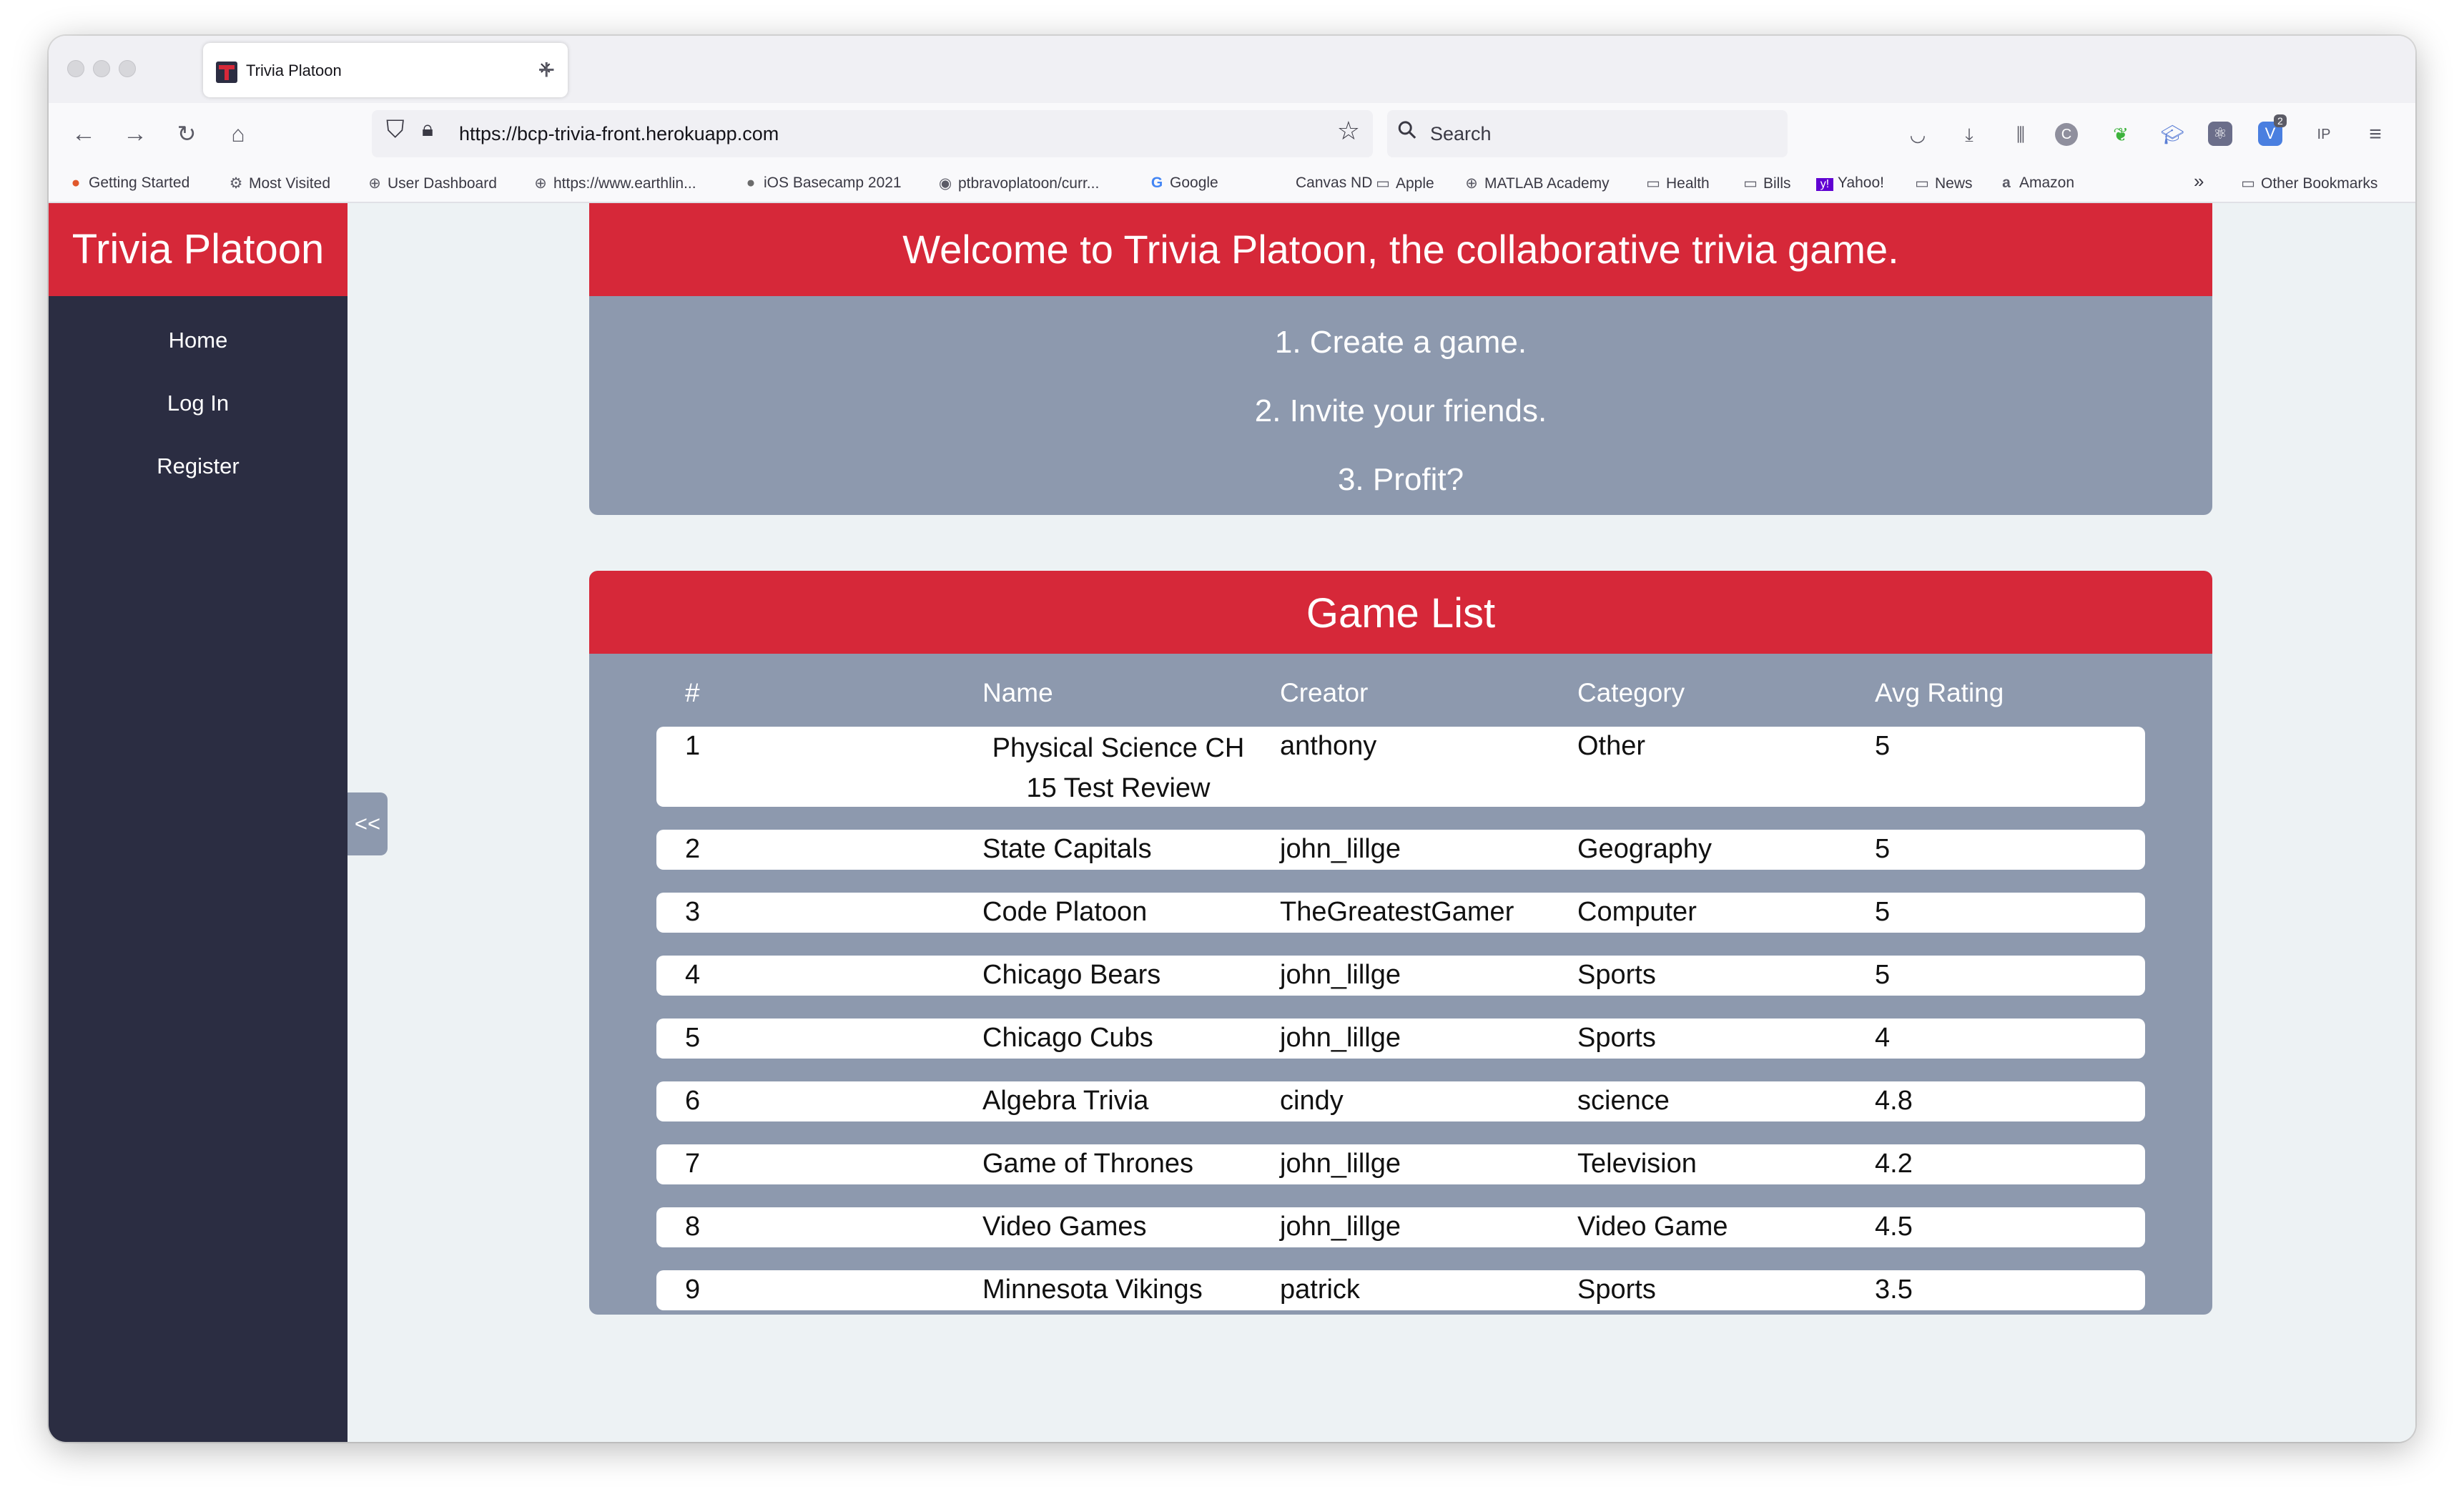 This screenshot has width=2464, height=1502. Describe the element at coordinates (1678, 183) in the screenshot. I see `bookmark-folder: ▭ Health` at that location.